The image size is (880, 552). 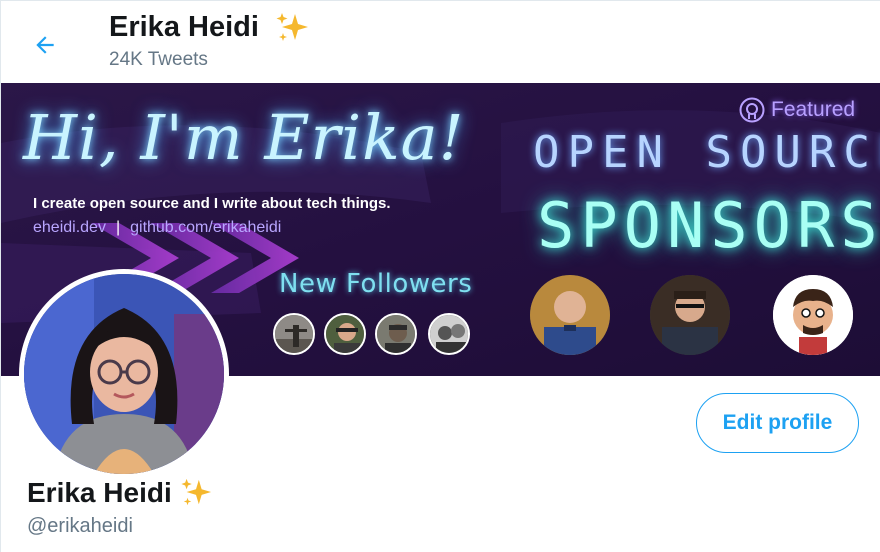 I want to click on banner-greeting: Hi, I'm Erika!, so click(x=244, y=137).